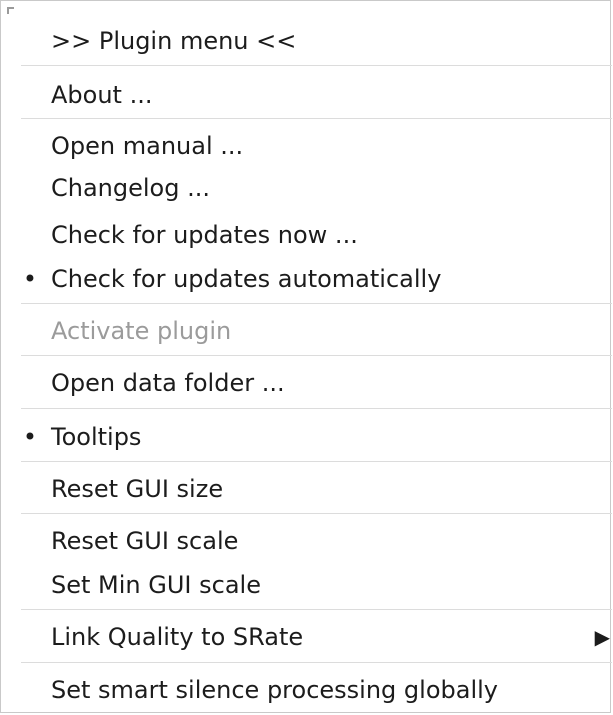  What do you see at coordinates (306, 690) in the screenshot?
I see `menu-item-set-smart-silence: Set smart silence processing globally` at bounding box center [306, 690].